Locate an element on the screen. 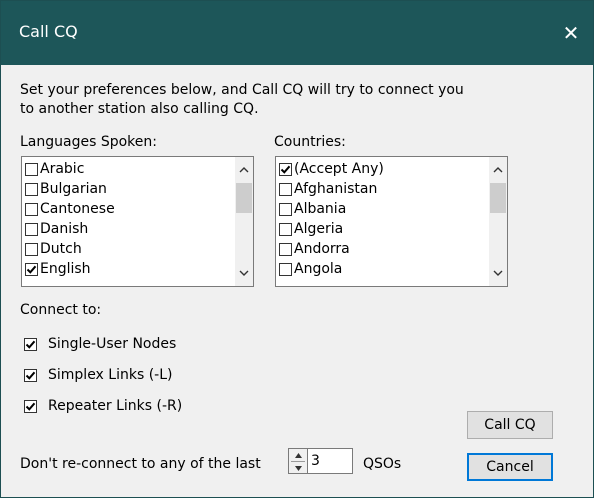 Image resolution: width=594 pixels, height=498 pixels. languages-scrollbar is located at coordinates (244, 221).